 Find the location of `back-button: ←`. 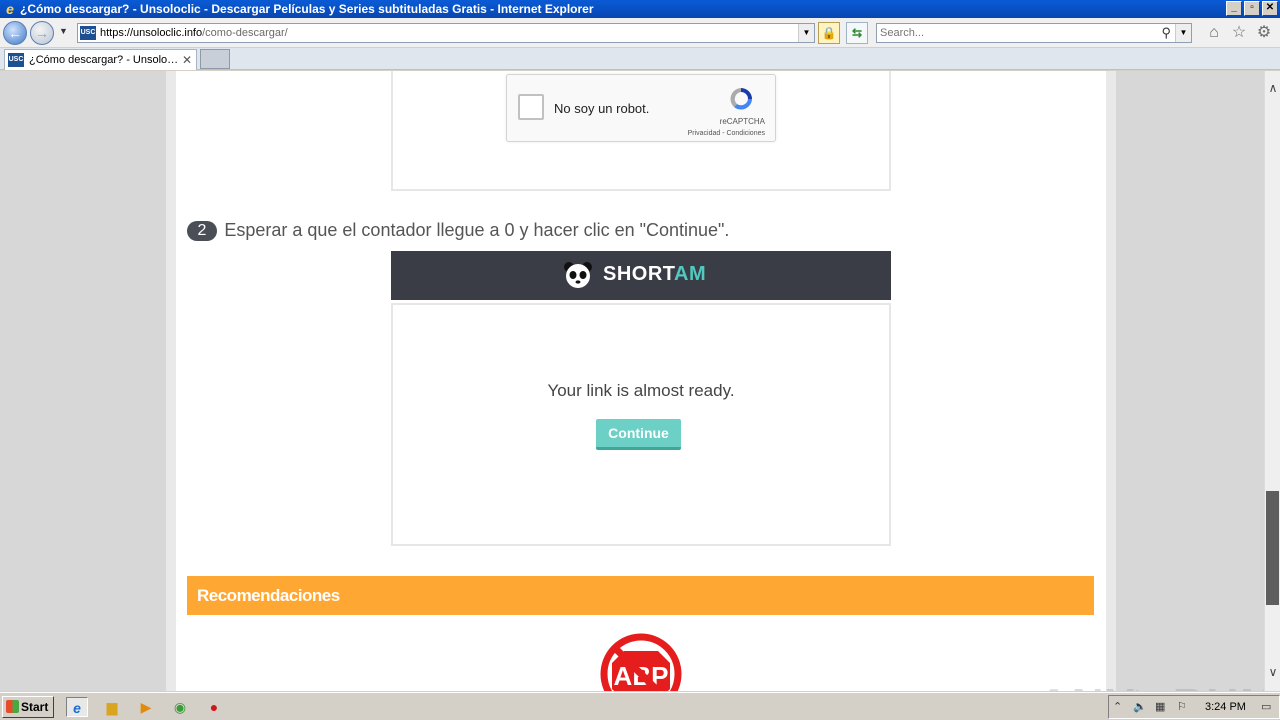

back-button: ← is located at coordinates (15, 33).